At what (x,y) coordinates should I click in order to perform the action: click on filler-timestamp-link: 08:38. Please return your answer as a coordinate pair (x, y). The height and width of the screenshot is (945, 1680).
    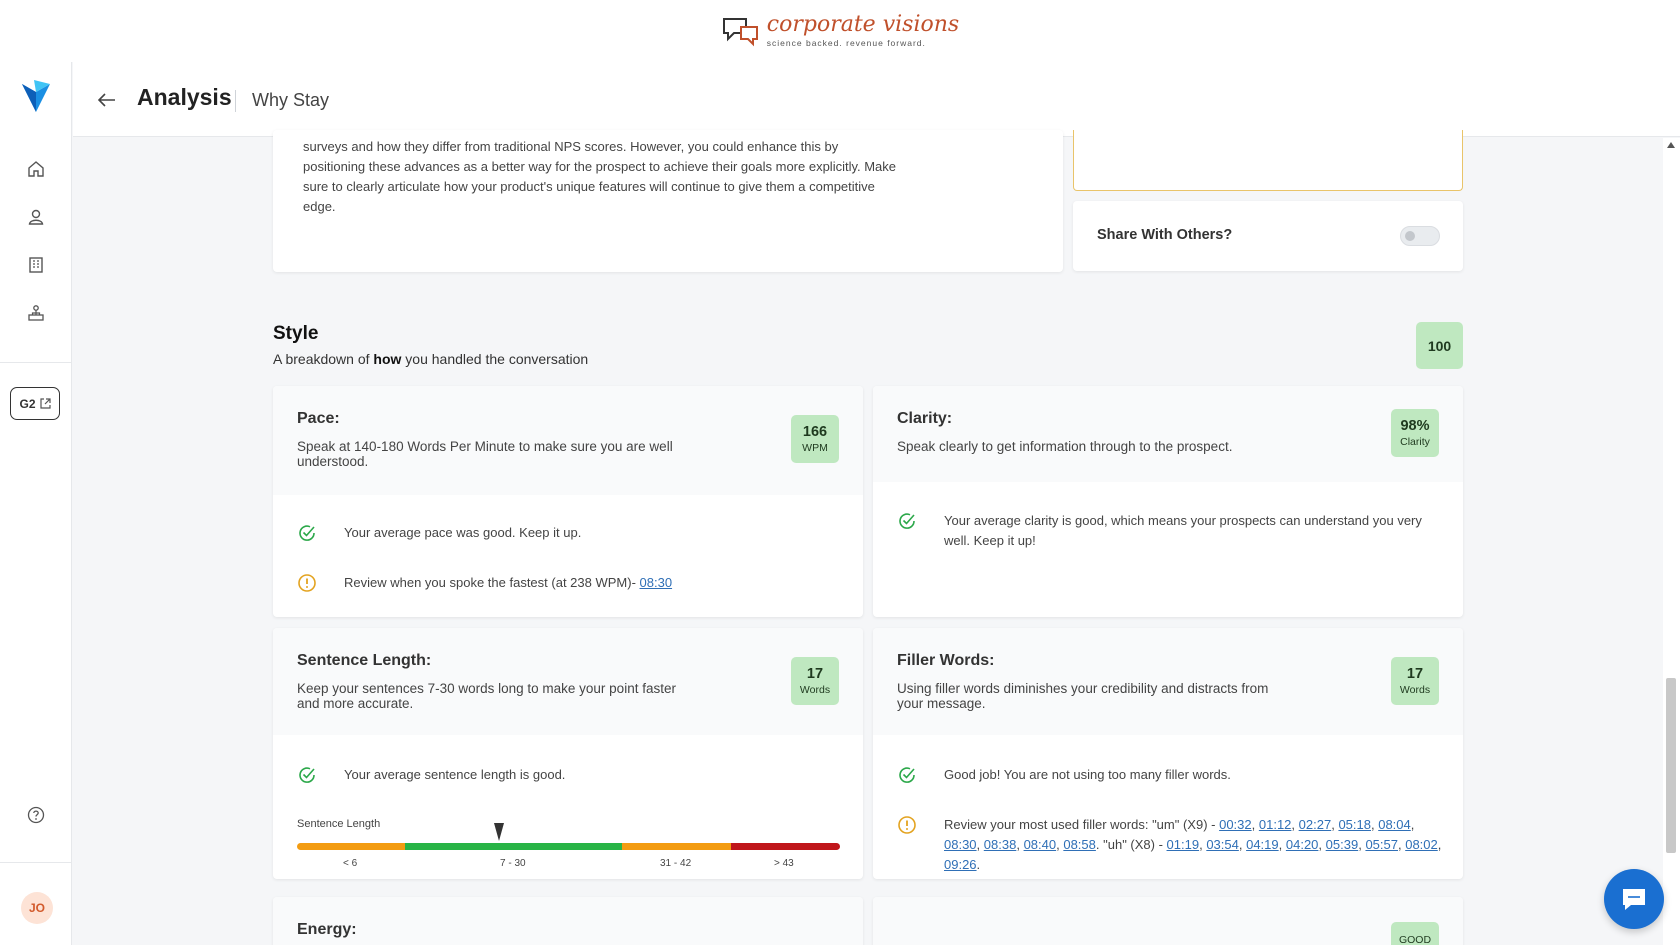
    Looking at the image, I should click on (1000, 844).